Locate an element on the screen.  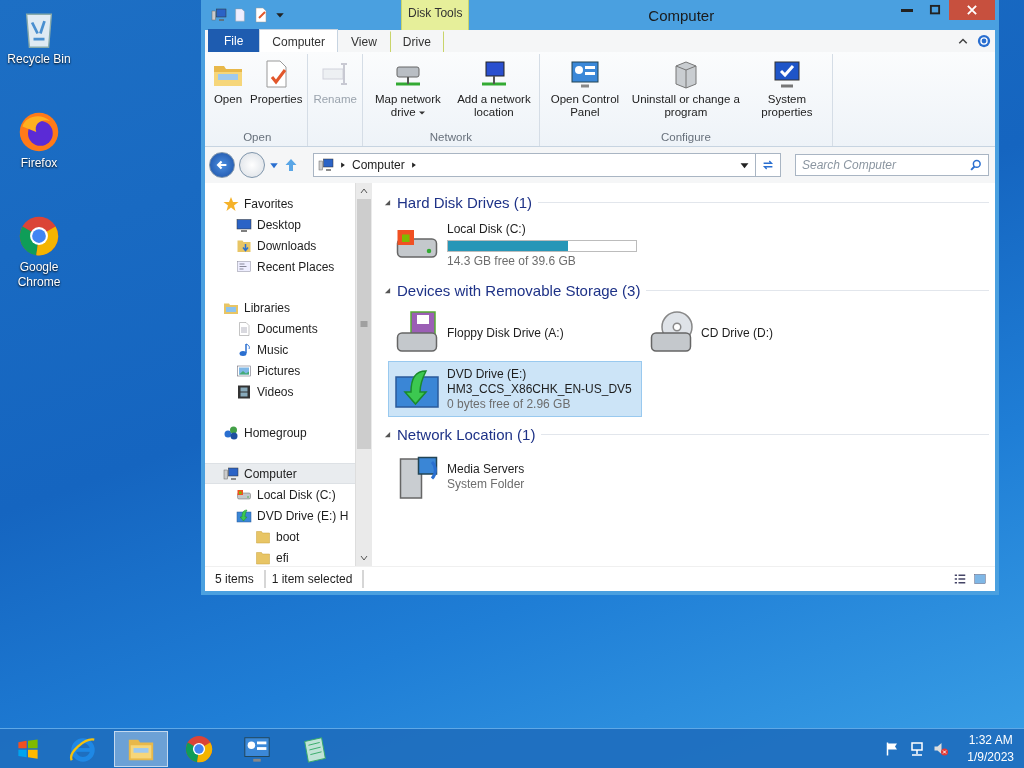
ribbon-group-label: Configure is located at coordinates (685, 138).